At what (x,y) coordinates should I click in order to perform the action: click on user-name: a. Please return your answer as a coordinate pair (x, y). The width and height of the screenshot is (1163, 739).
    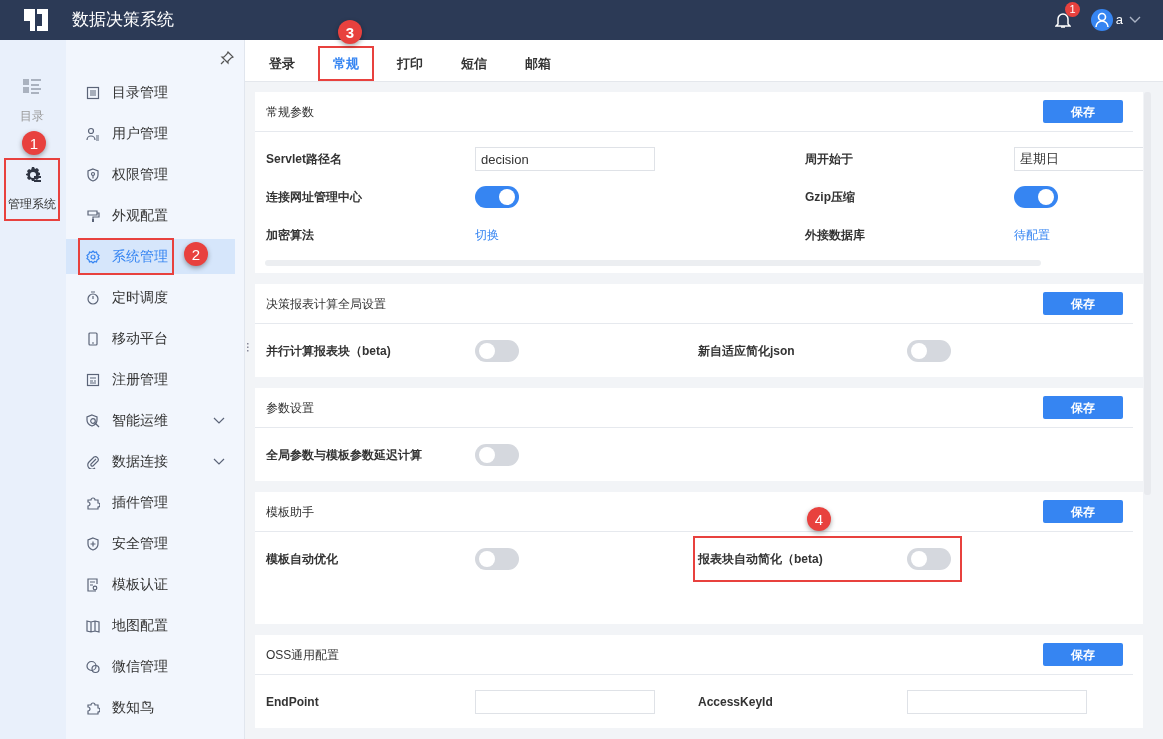
    Looking at the image, I should click on (1119, 20).